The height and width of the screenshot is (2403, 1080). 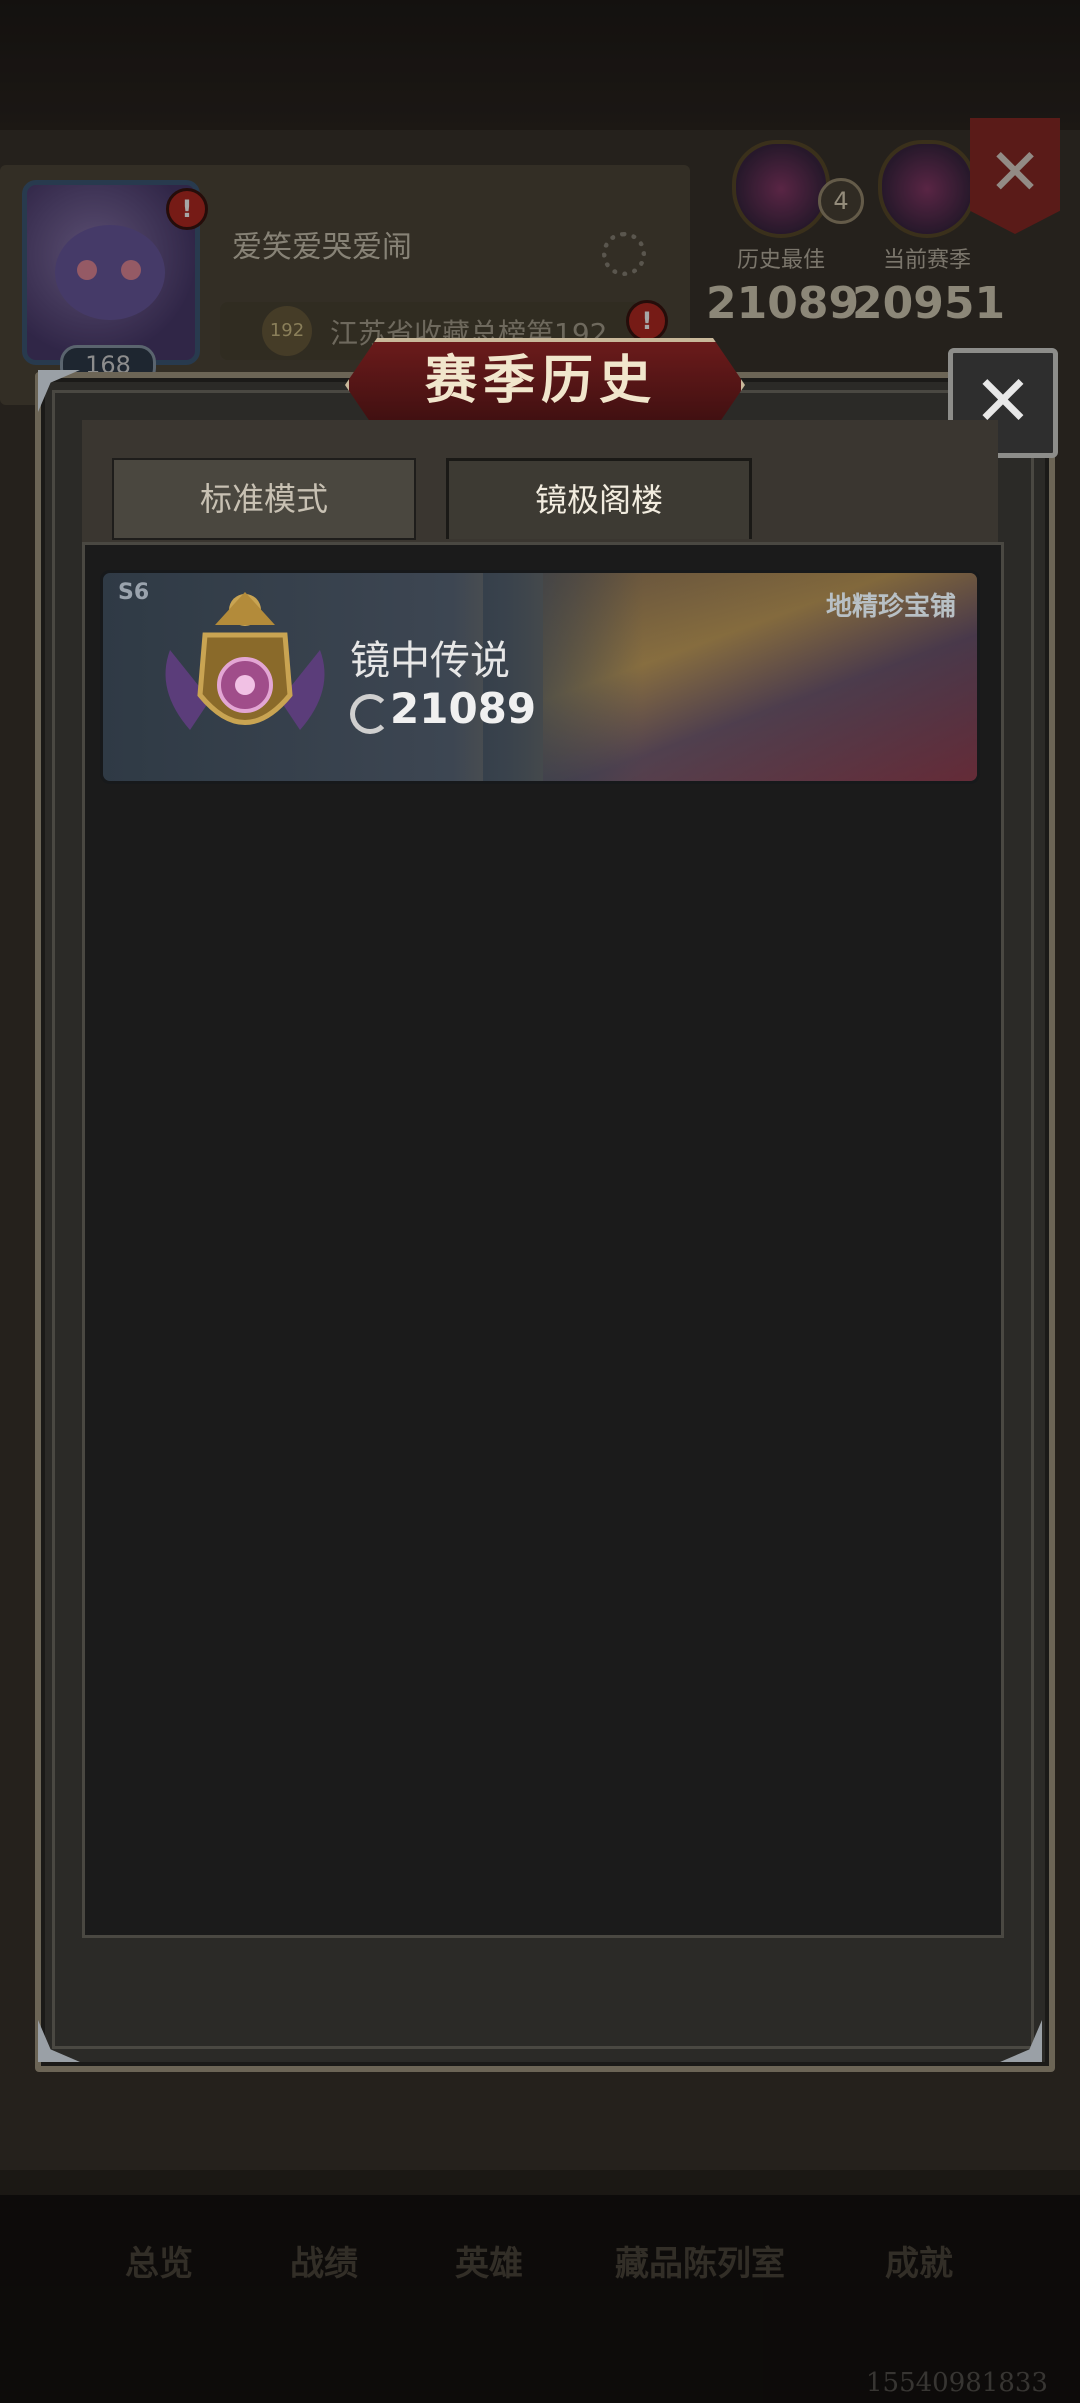 I want to click on tab-mirror-attic: 镜极阁楼, so click(x=599, y=498).